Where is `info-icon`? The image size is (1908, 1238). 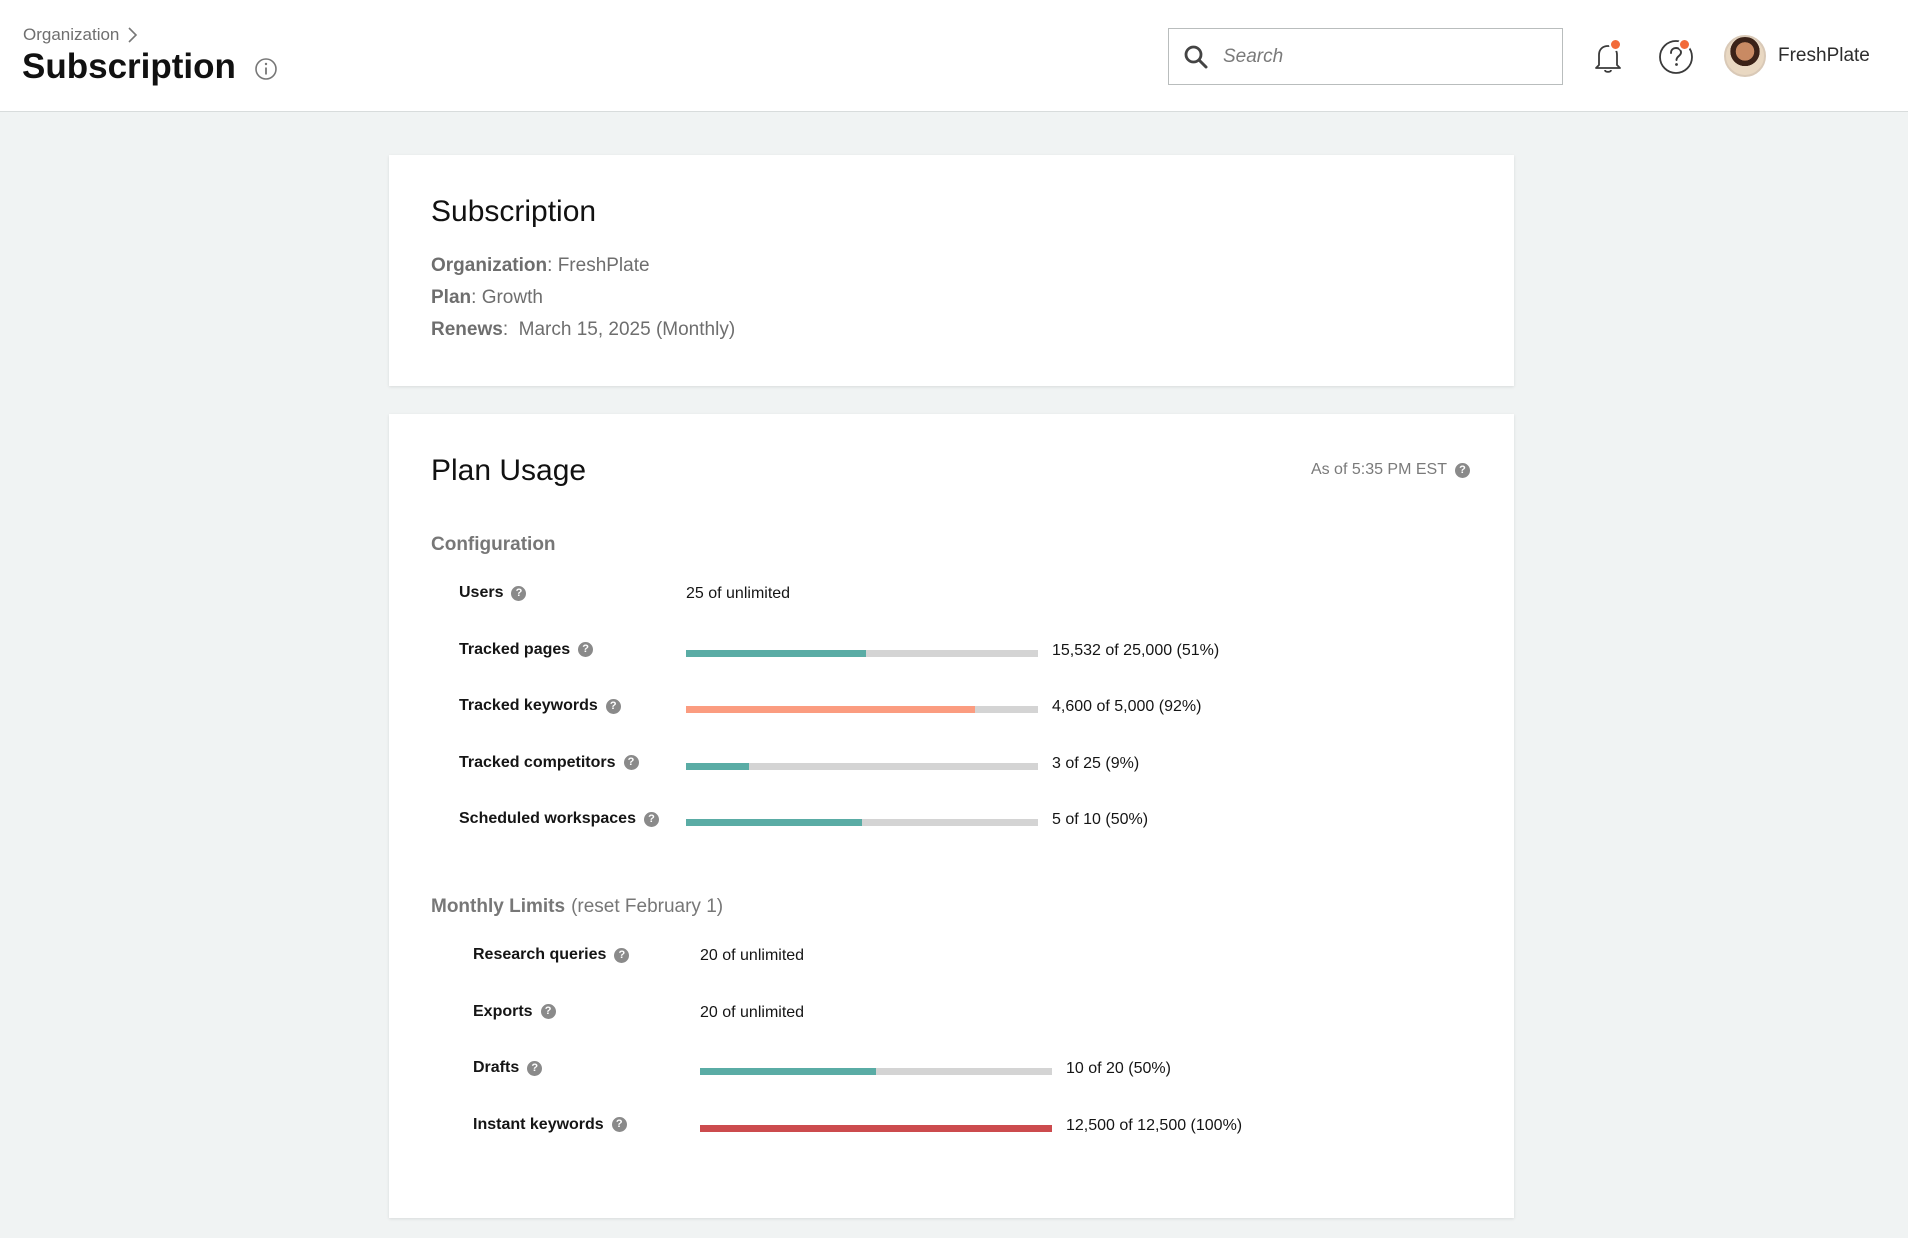
info-icon is located at coordinates (266, 69).